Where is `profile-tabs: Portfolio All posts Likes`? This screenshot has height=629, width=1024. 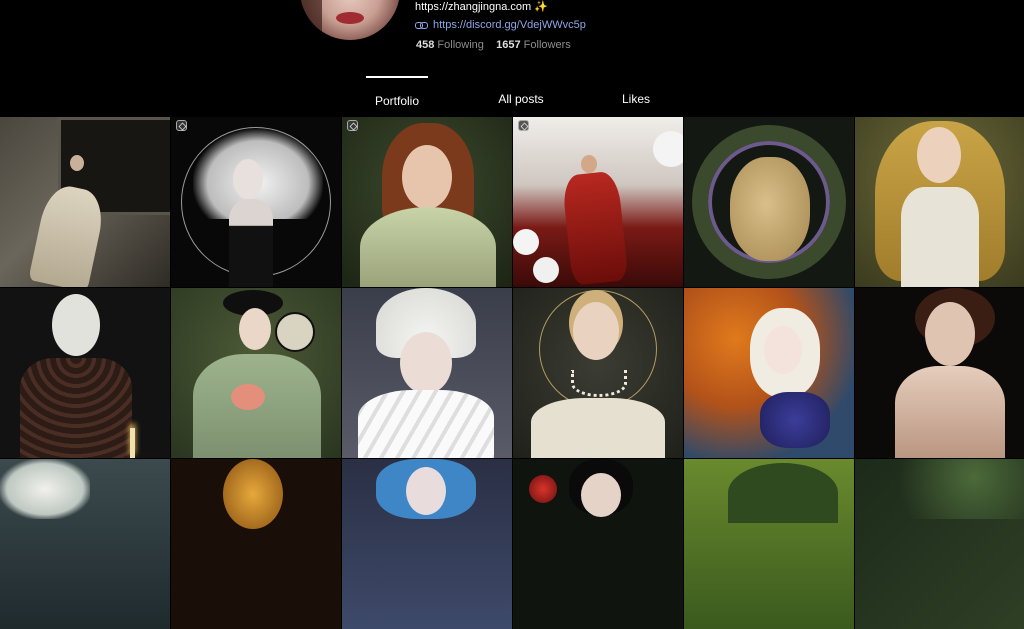 profile-tabs: Portfolio All posts Likes is located at coordinates (515, 96).